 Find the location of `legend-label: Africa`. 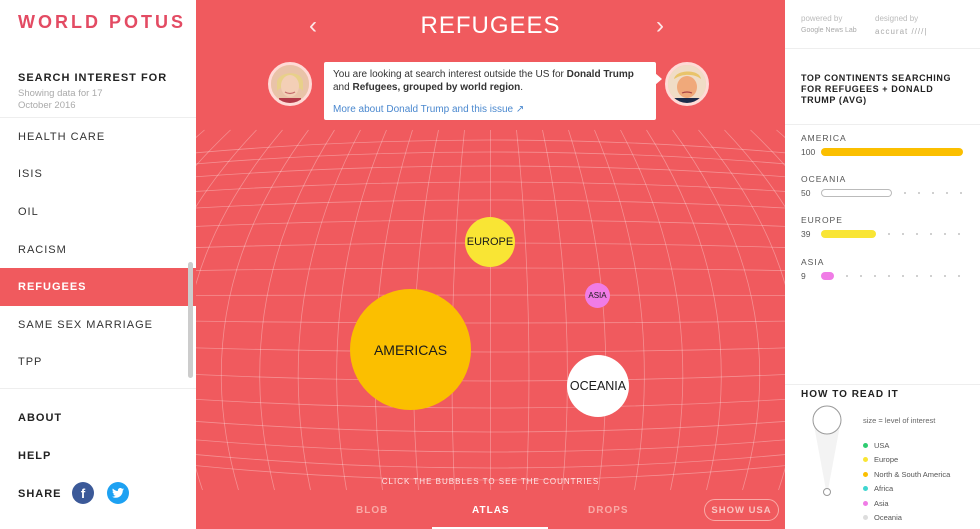

legend-label: Africa is located at coordinates (884, 489).